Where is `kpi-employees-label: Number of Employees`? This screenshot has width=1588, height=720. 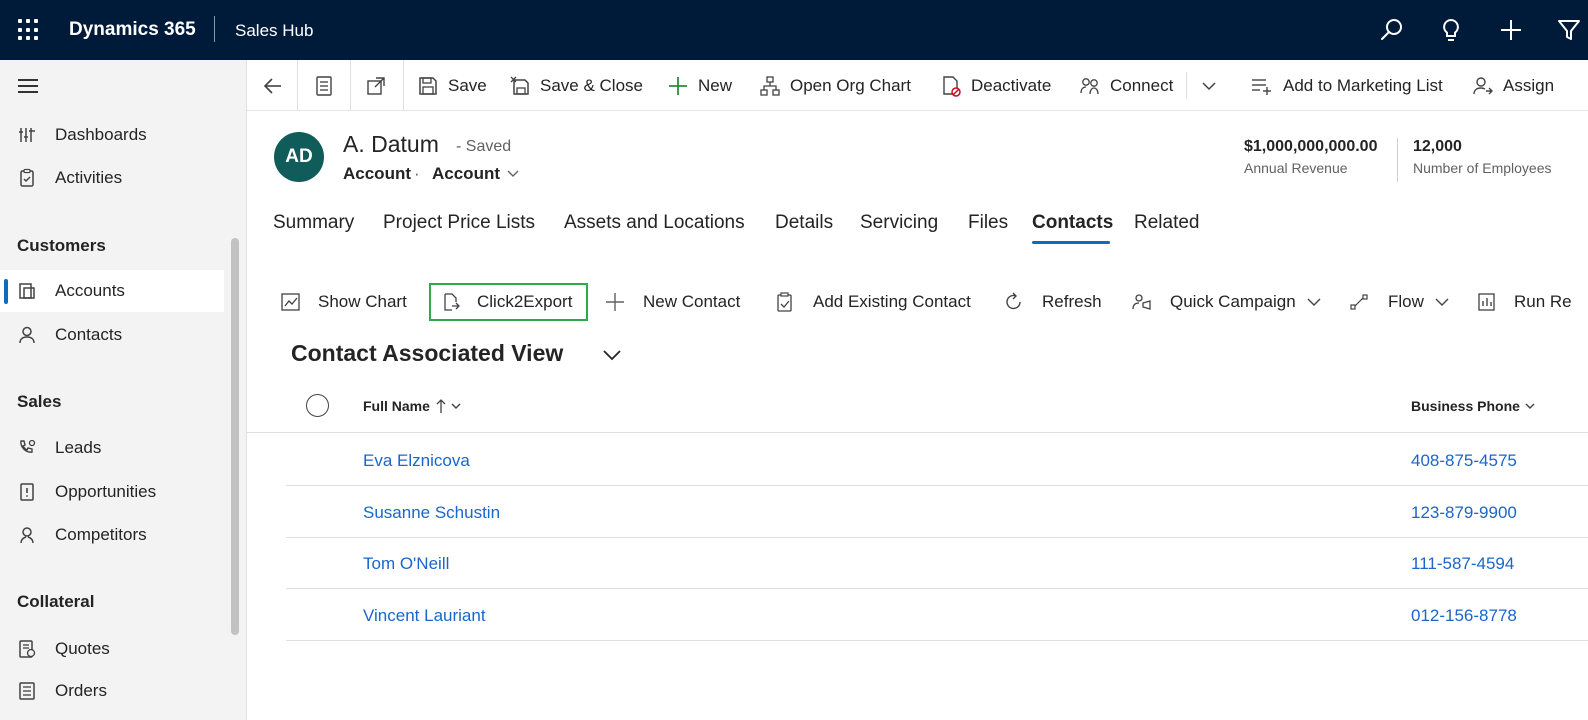
kpi-employees-label: Number of Employees is located at coordinates (1482, 168).